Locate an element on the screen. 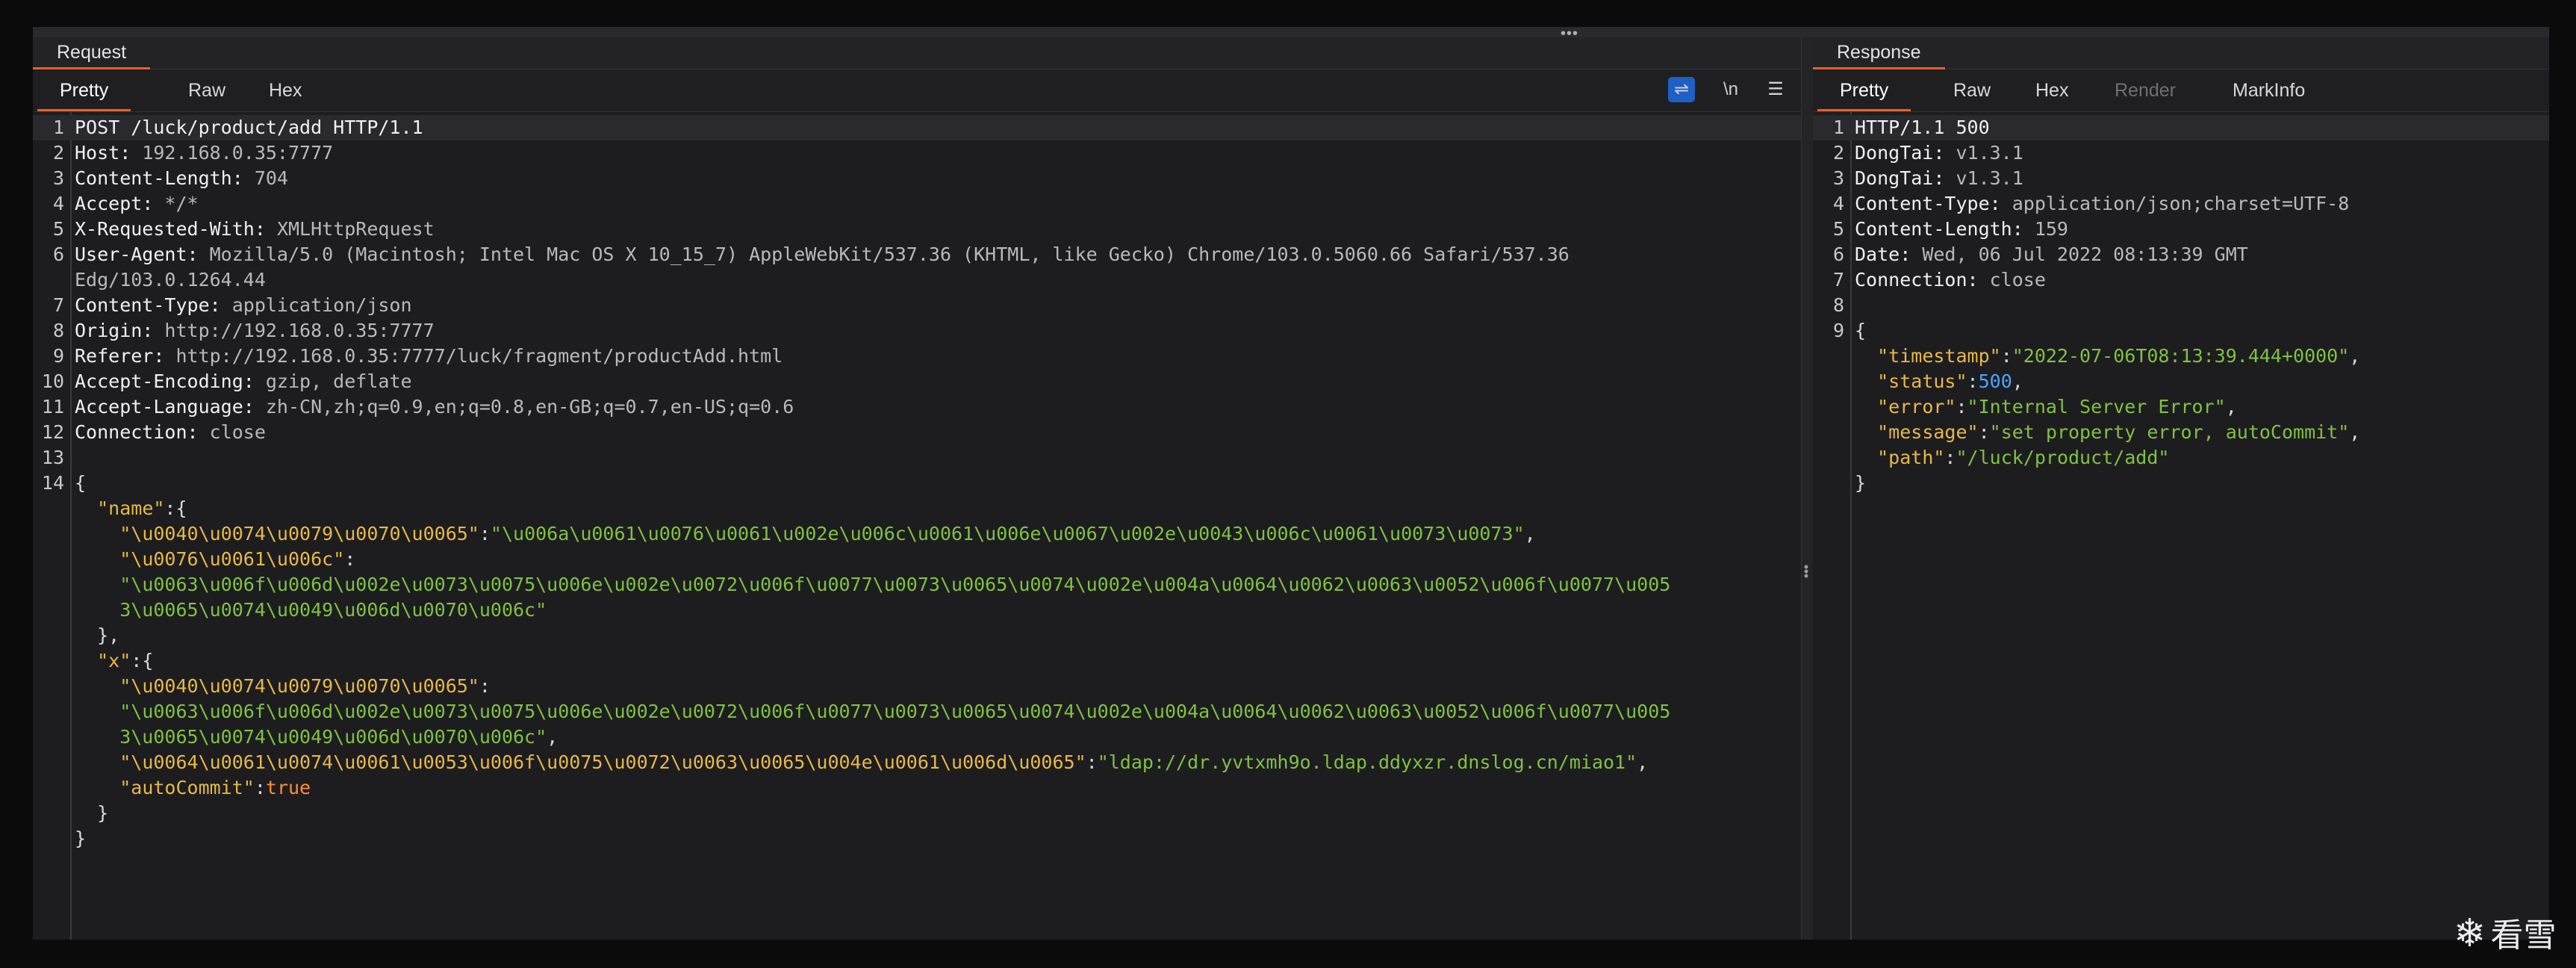  code-token: "timestamp" is located at coordinates (1939, 356).